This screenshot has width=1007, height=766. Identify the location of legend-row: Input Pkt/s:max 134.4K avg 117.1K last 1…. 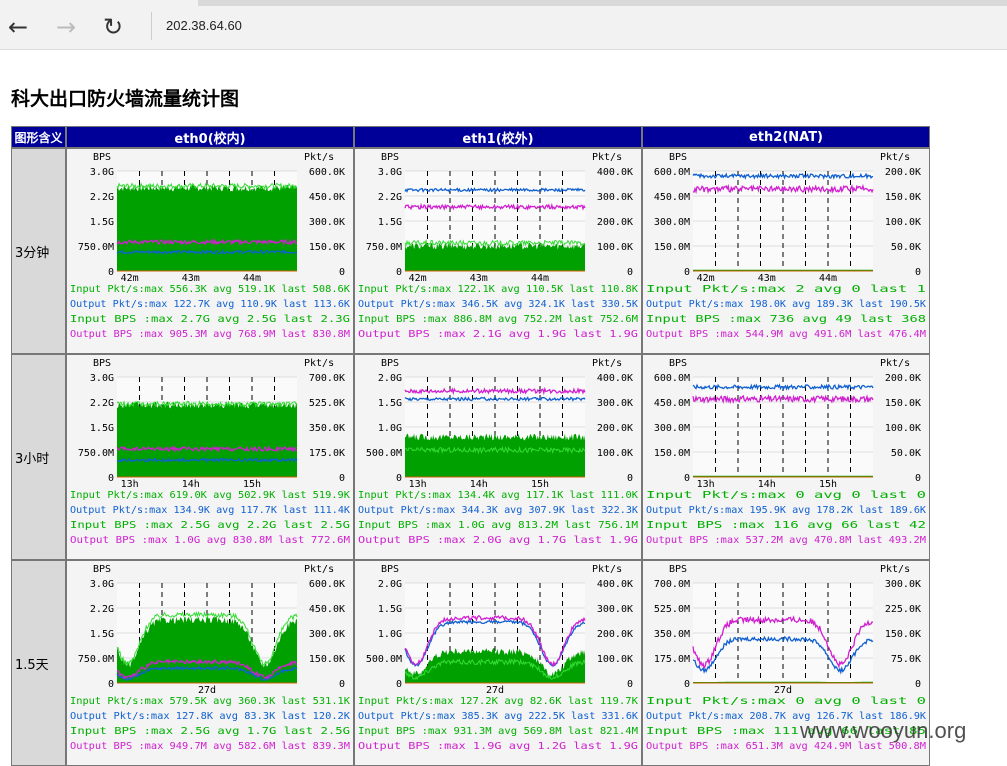
(498, 495).